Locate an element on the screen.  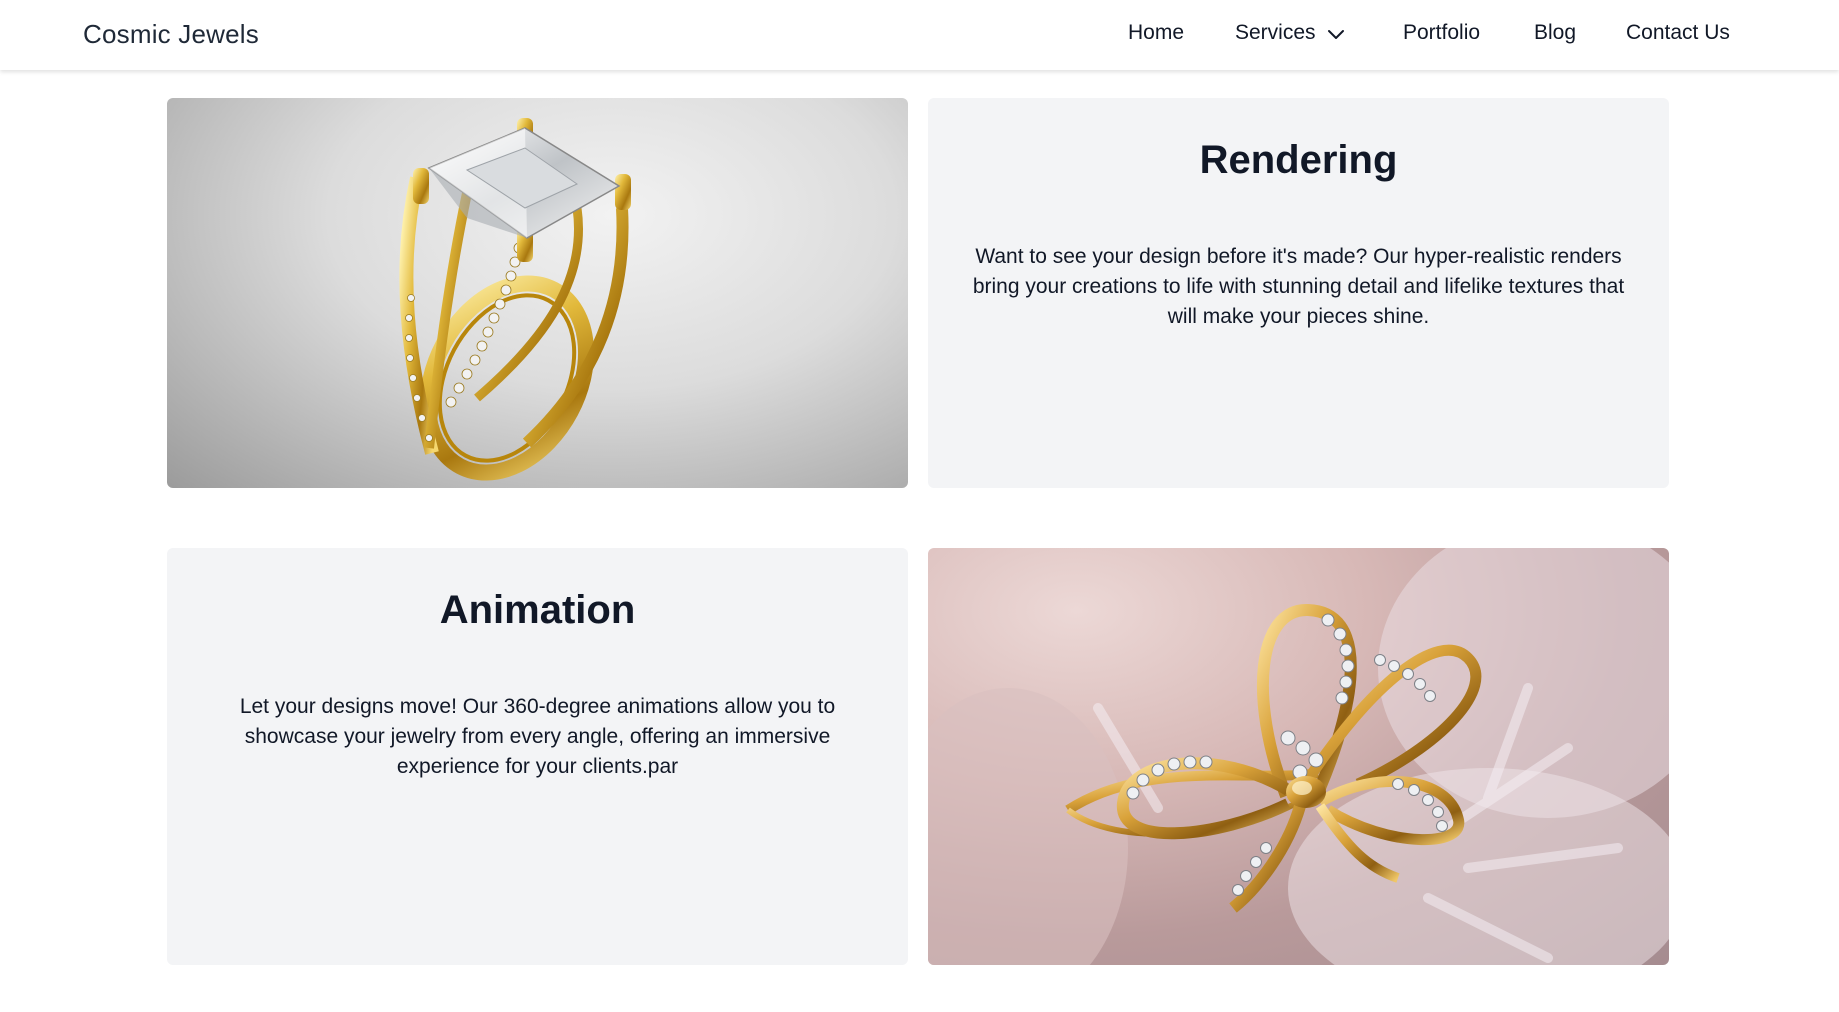
nav-home-link: Home is located at coordinates (1156, 33).